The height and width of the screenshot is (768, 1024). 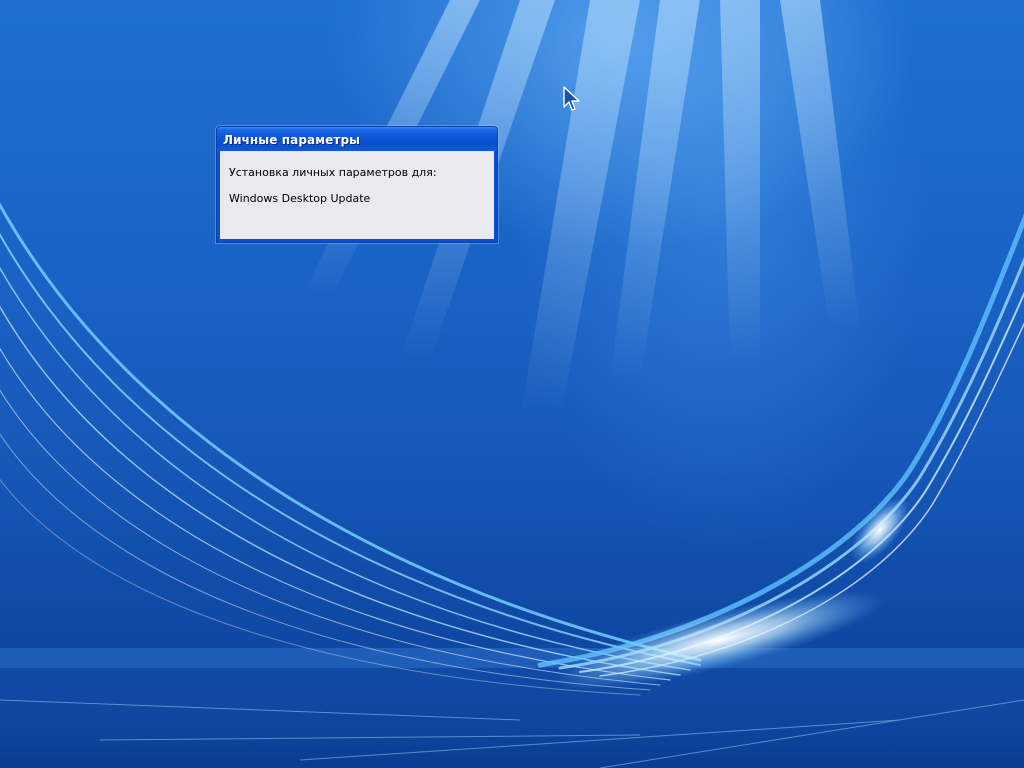 I want to click on dialog-titlebar: Личные параметры, so click(x=357, y=139).